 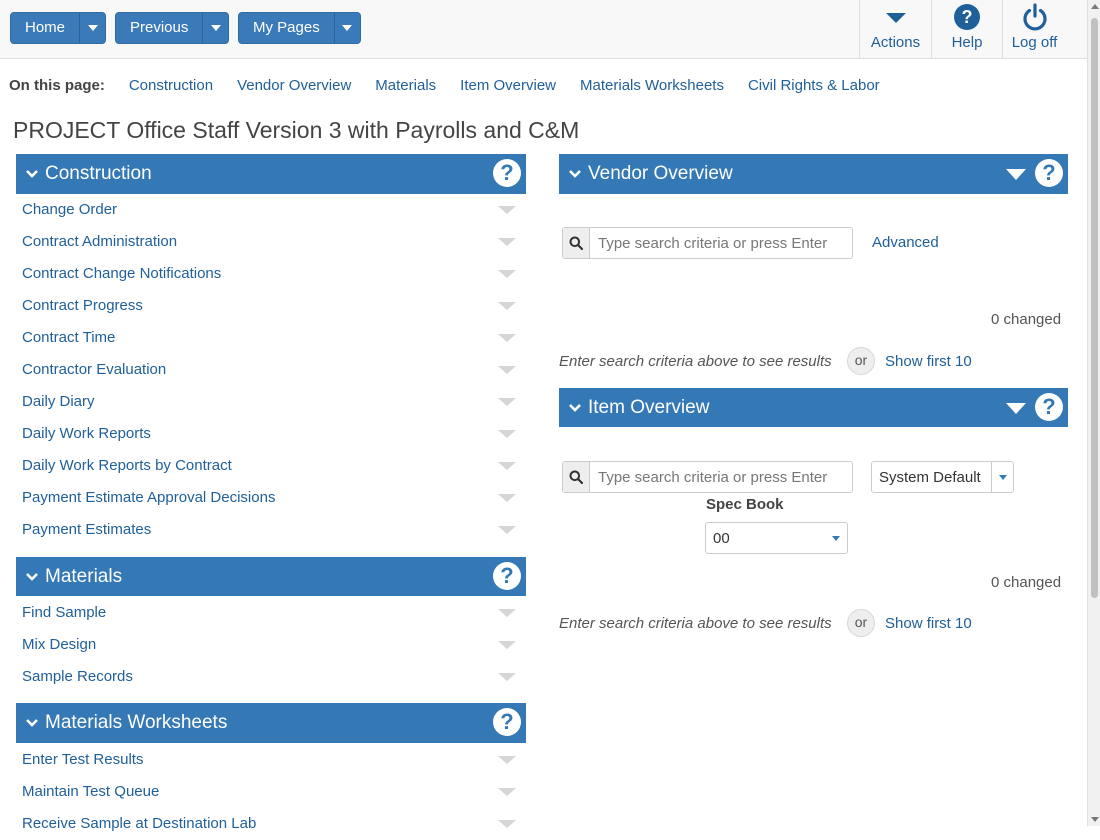 I want to click on list-item-label: Receive Sample at Destination Lab, so click(x=139, y=823).